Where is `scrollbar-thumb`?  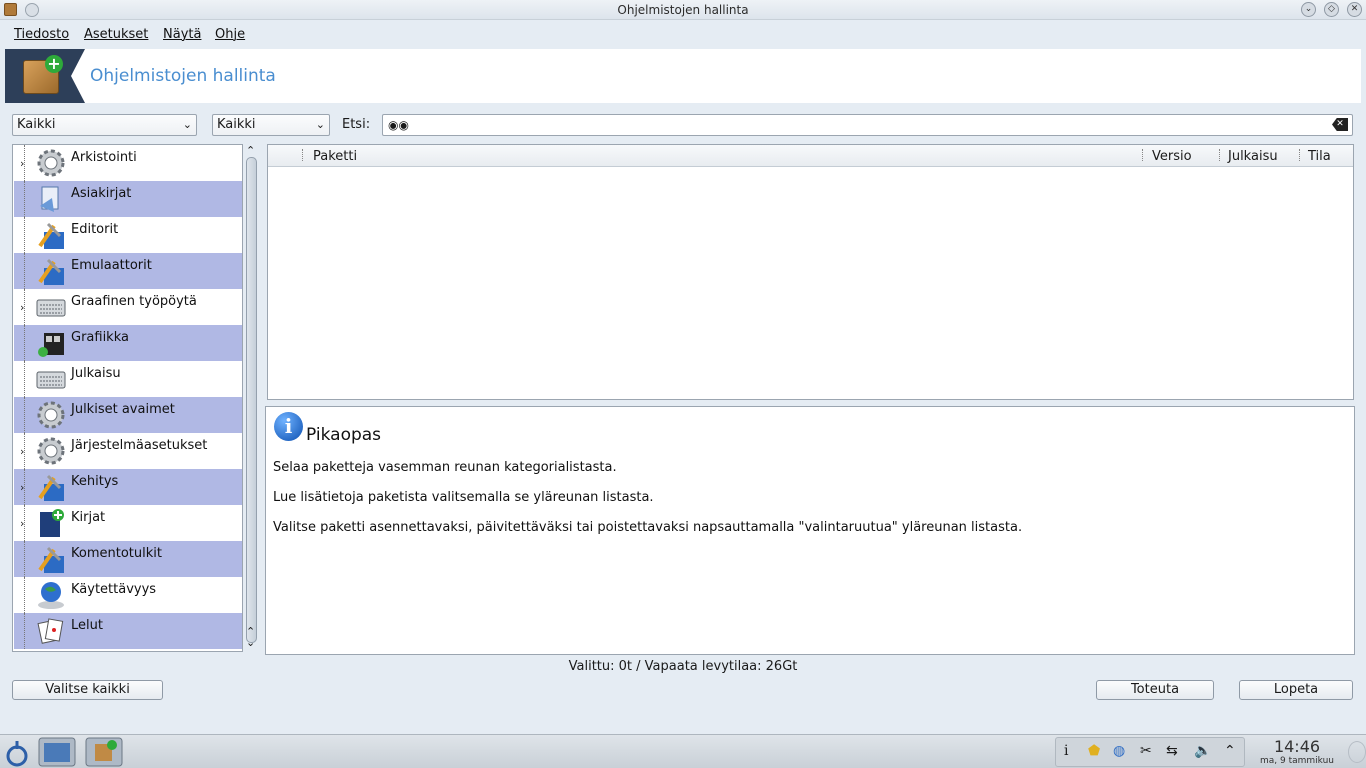
scrollbar-thumb is located at coordinates (251, 400).